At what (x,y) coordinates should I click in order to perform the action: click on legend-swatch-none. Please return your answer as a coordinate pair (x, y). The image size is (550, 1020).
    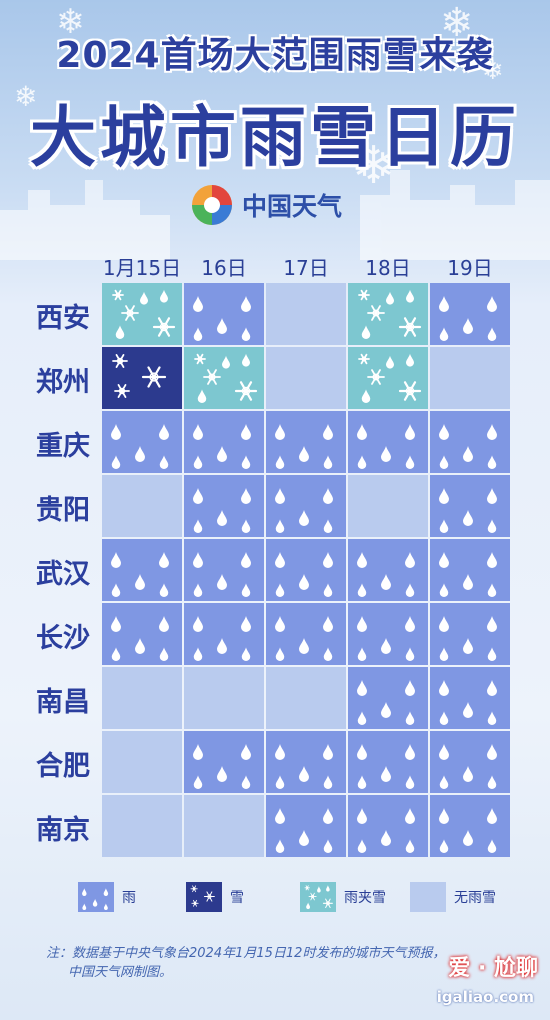
    Looking at the image, I should click on (428, 897).